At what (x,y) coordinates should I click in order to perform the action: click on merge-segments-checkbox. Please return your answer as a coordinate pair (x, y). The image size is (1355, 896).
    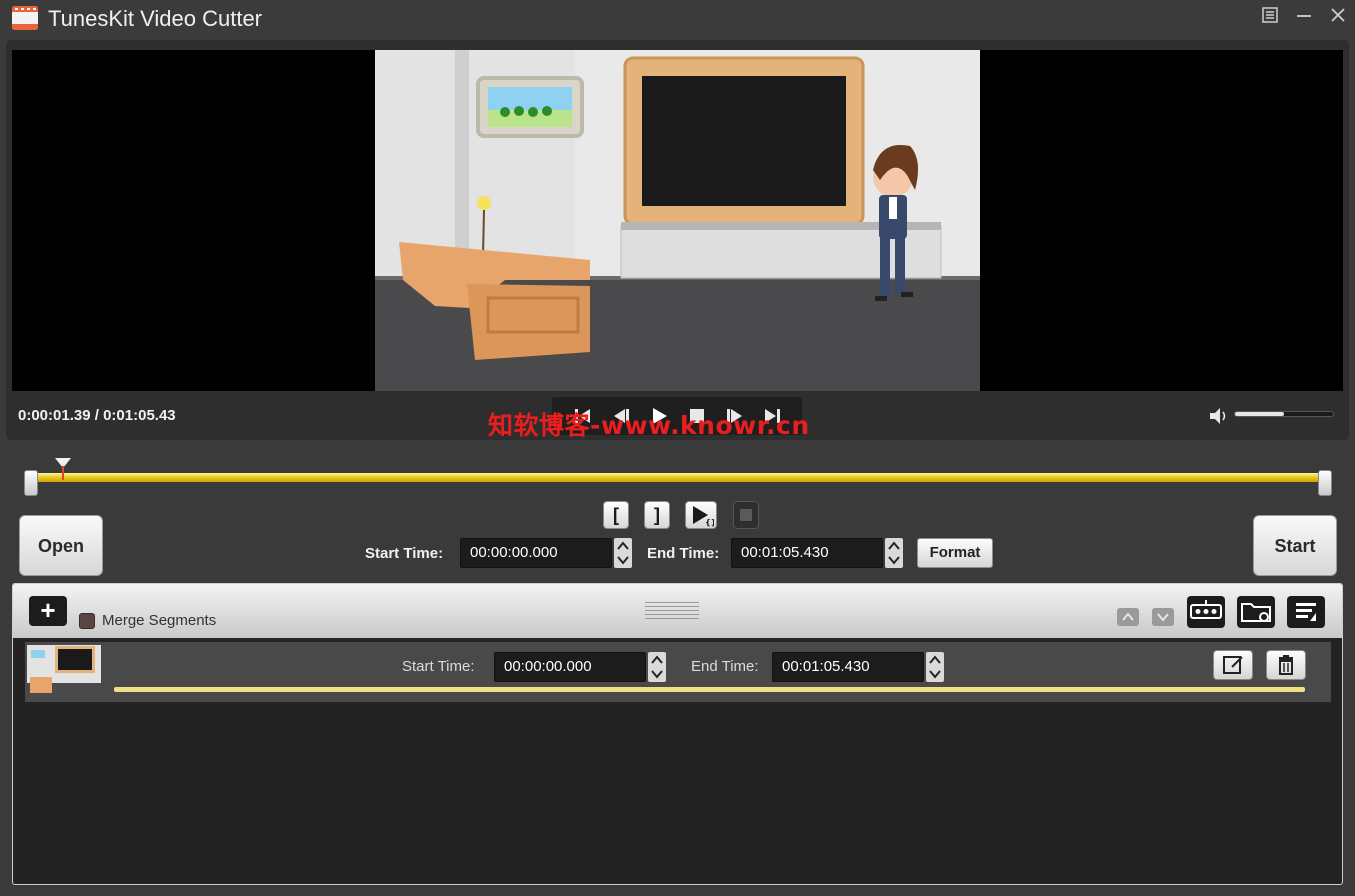
    Looking at the image, I should click on (87, 621).